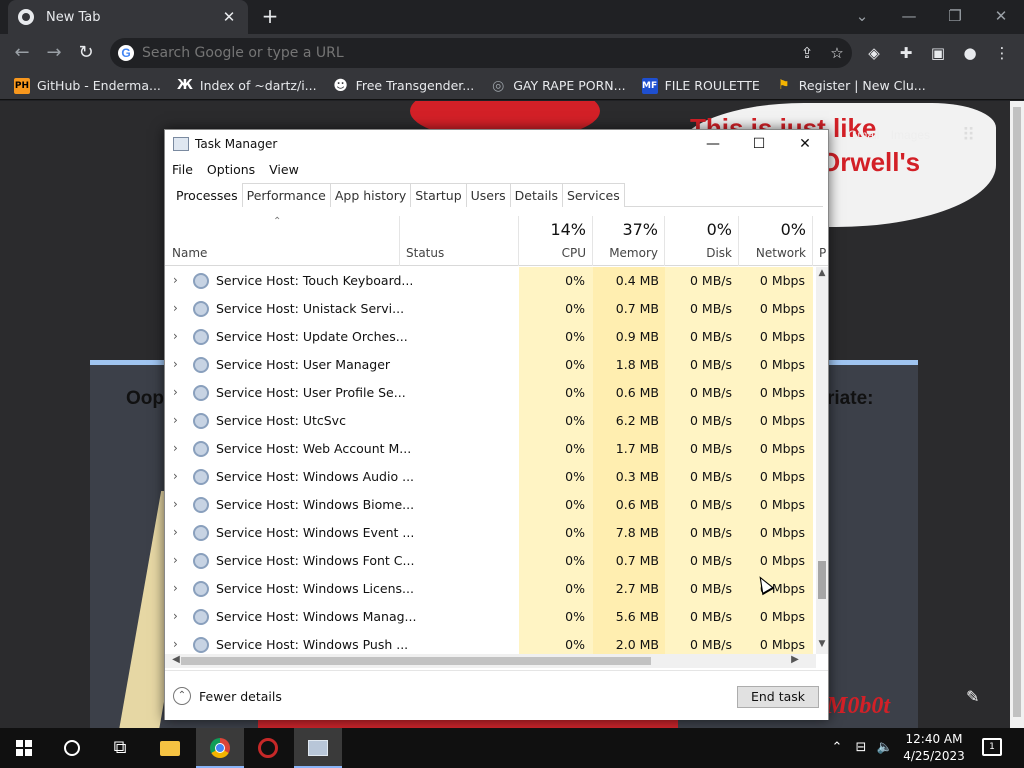 Image resolution: width=1024 pixels, height=768 pixels. Describe the element at coordinates (227, 696) in the screenshot. I see `fewer-details-button: ⌃ Fewer details` at that location.